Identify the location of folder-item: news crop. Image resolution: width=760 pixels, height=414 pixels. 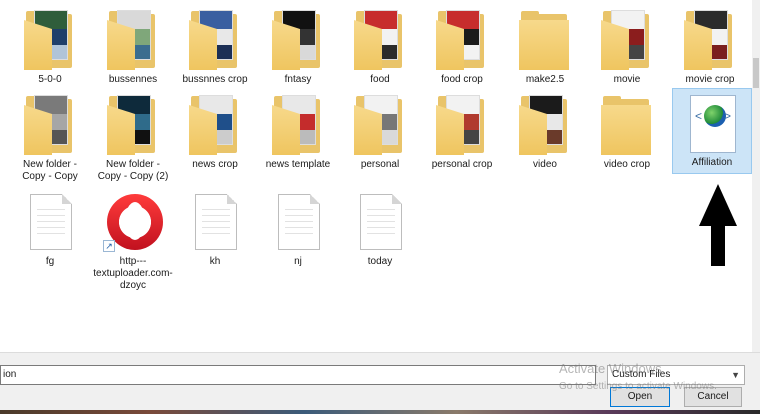
(215, 133).